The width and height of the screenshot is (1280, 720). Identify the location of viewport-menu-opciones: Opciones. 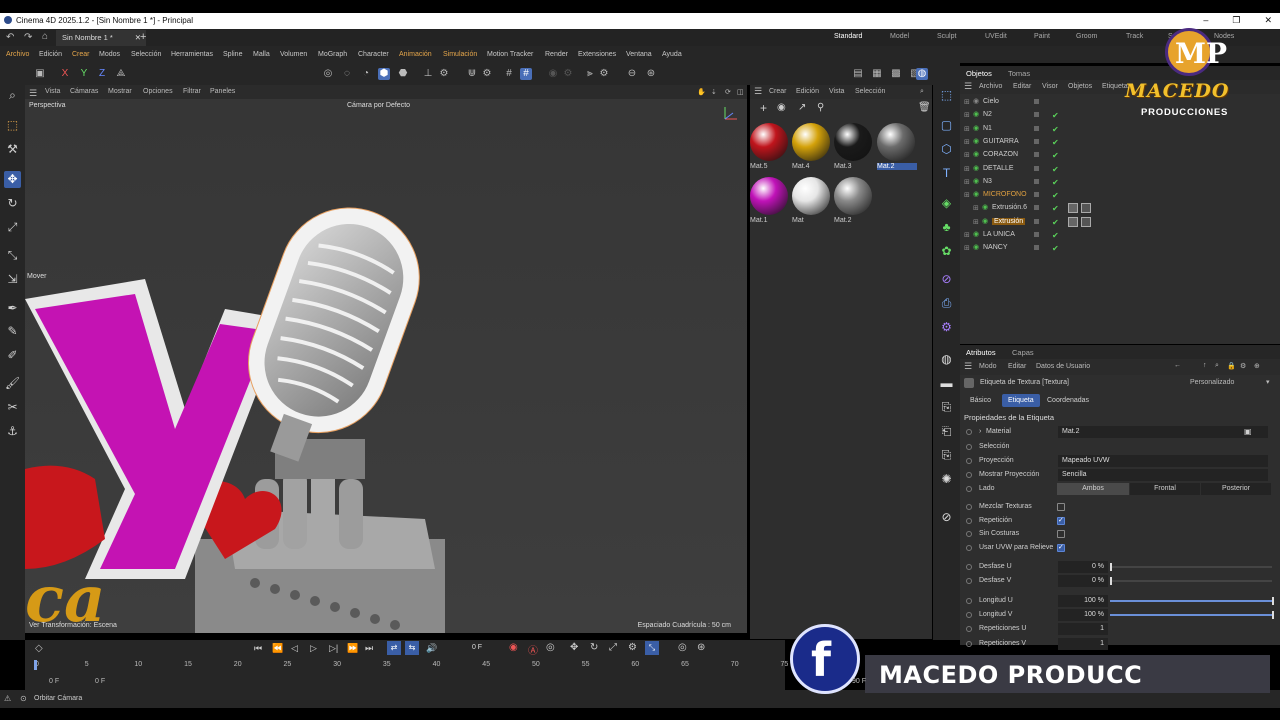
(158, 91).